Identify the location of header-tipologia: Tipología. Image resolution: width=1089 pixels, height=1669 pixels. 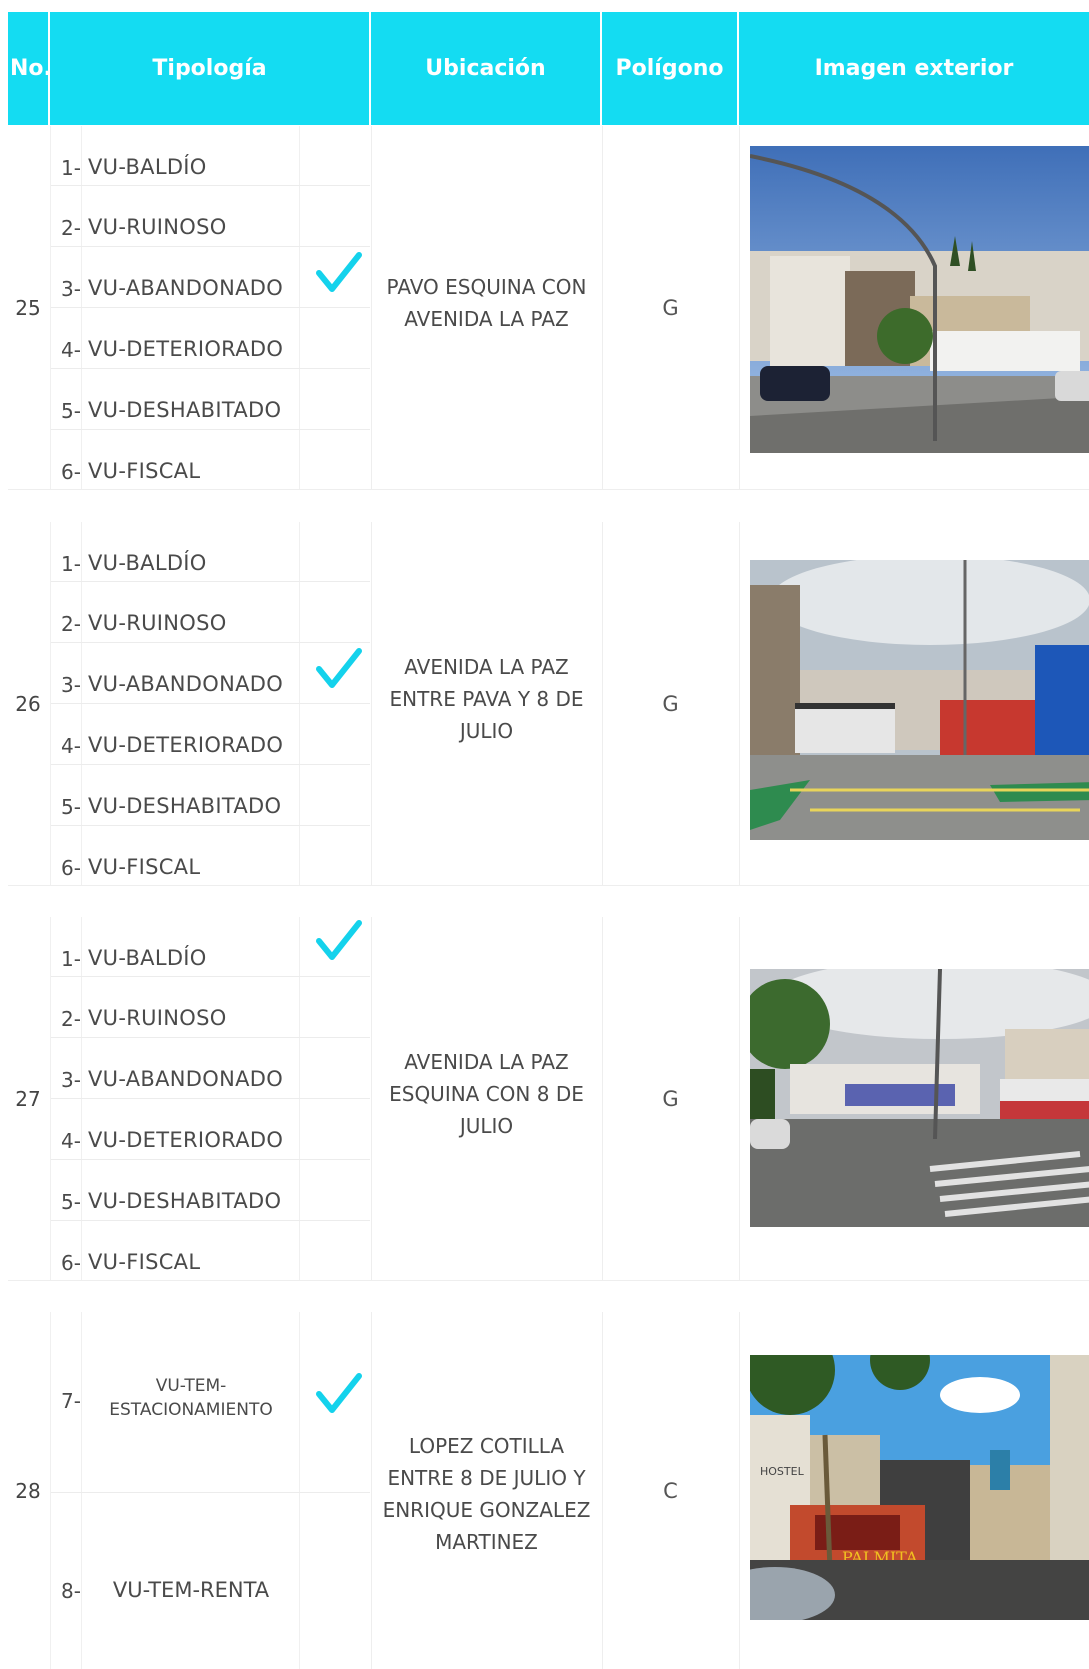
(209, 68).